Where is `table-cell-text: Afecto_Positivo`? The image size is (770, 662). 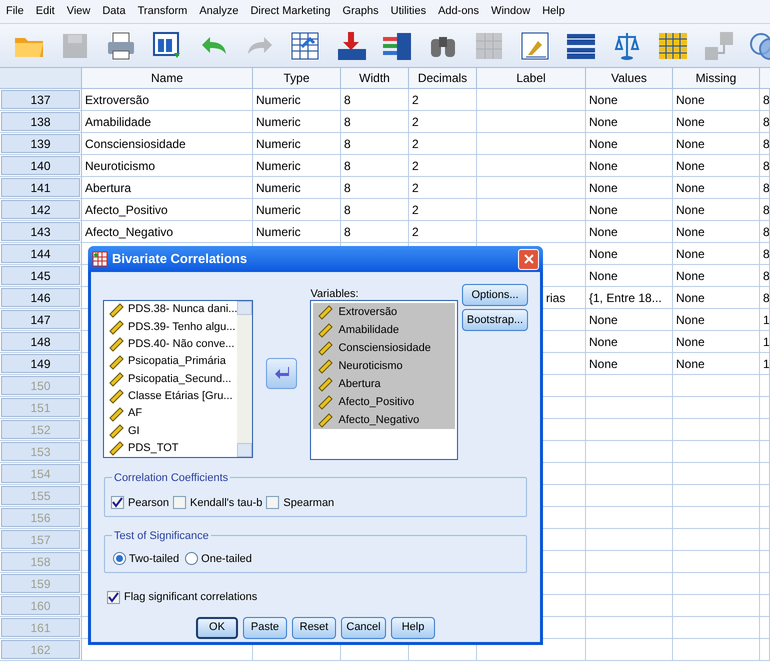 table-cell-text: Afecto_Positivo is located at coordinates (126, 210).